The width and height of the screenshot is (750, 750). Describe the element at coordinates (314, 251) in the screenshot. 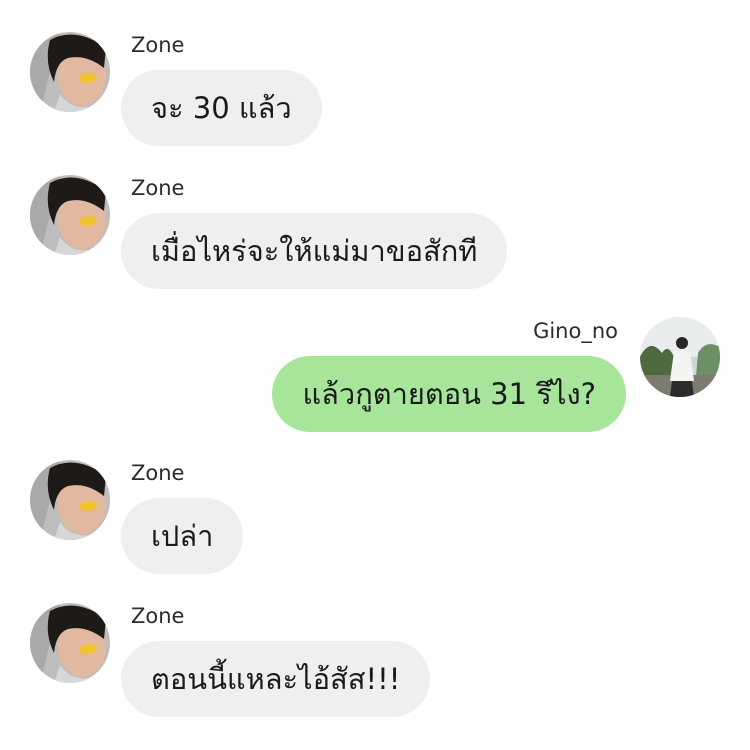

I see `message-bubble: เมื่อไหร่จะให้แม่มาขอสักที` at that location.